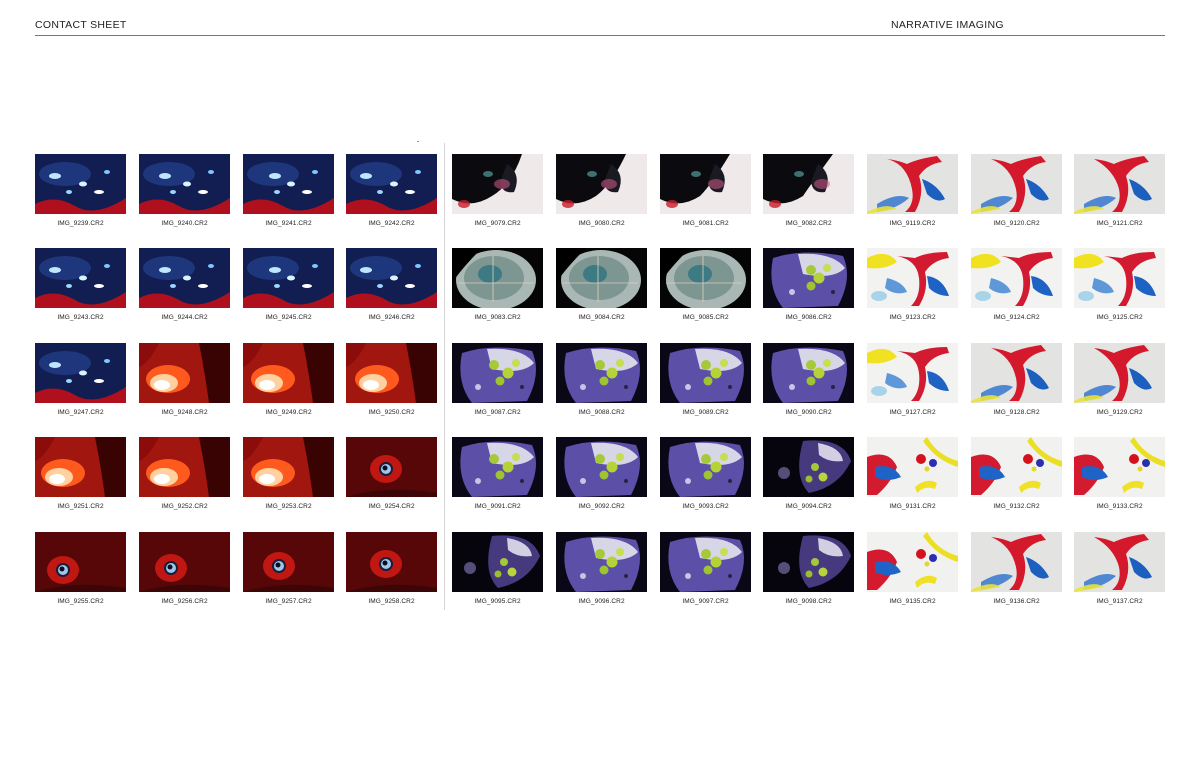 This screenshot has width=1200, height=776. I want to click on frame-thumbnail-cell: IMG_9125.CR2, so click(1119, 284).